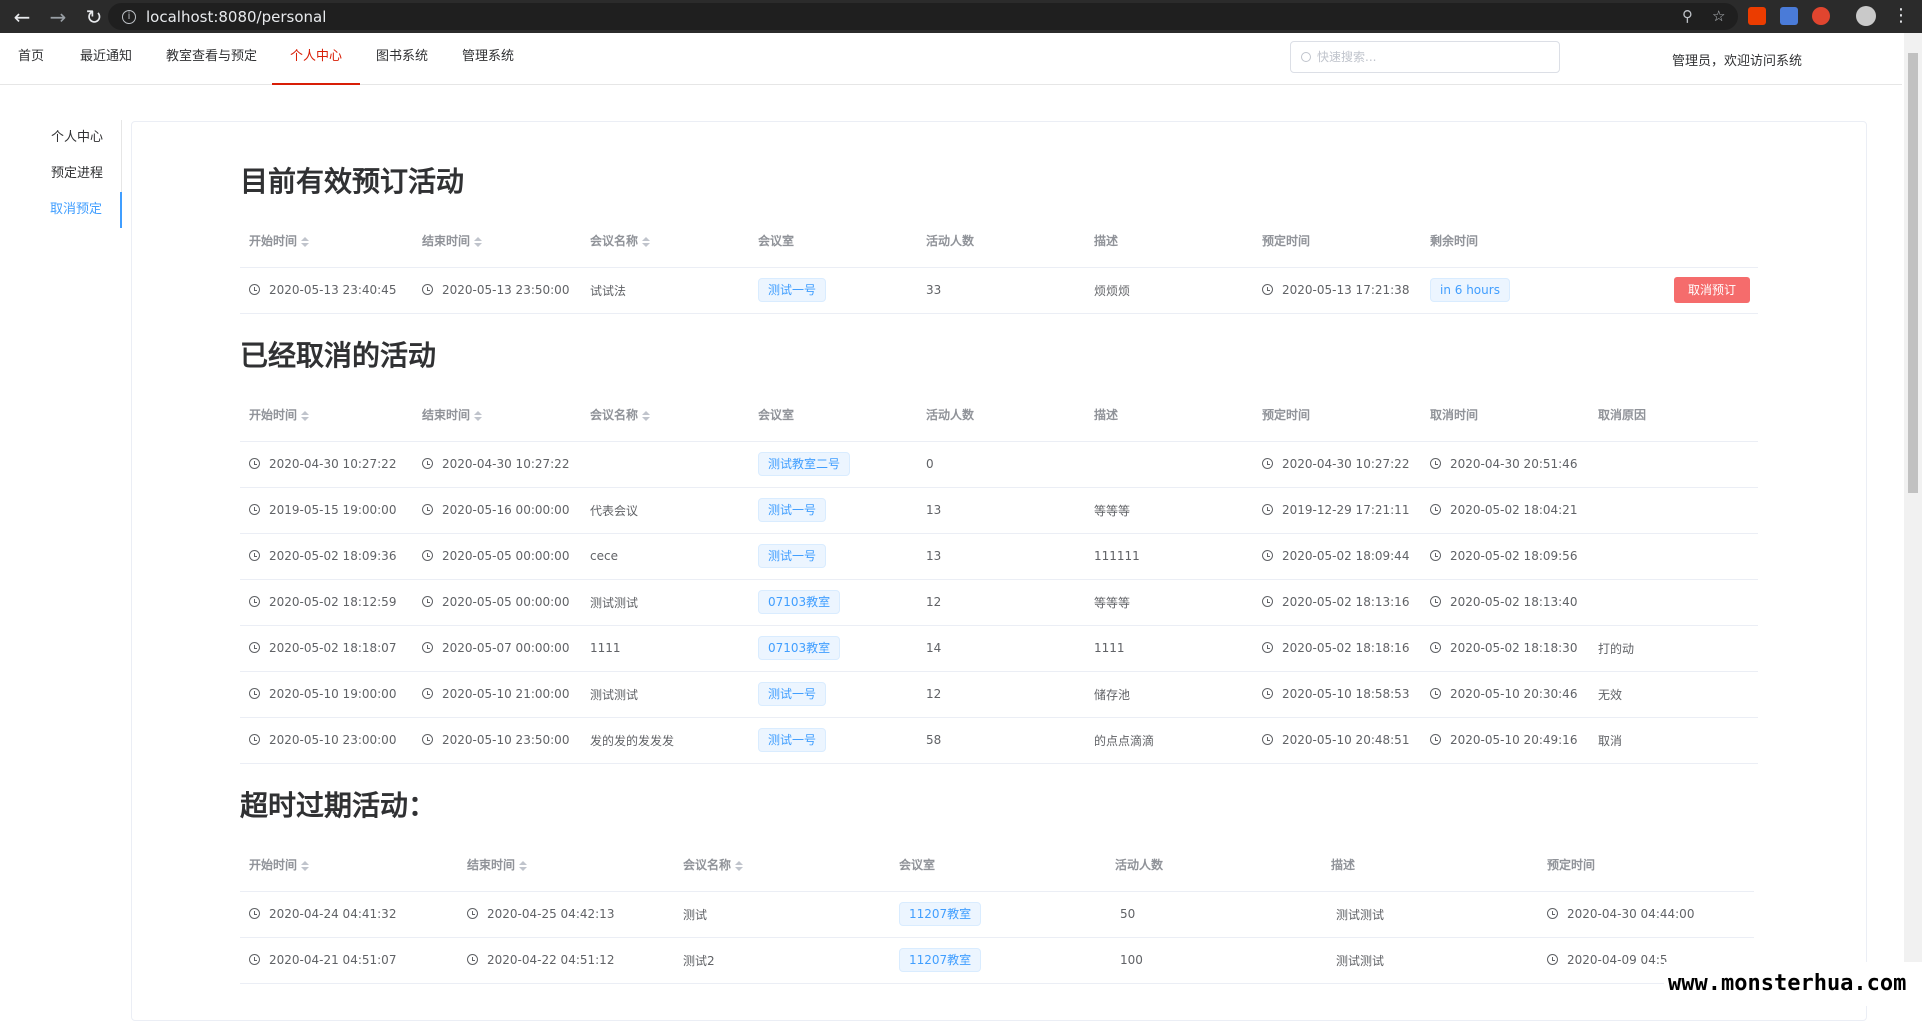 Image resolution: width=1922 pixels, height=1021 pixels. Describe the element at coordinates (352, 181) in the screenshot. I see `active-bookings-title: 目前有效预订活动` at that location.